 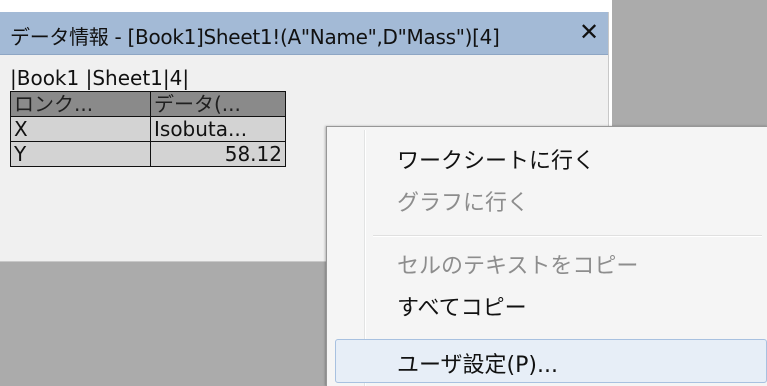 I want to click on menu-item-go-to-graph: グラフに行く, so click(x=463, y=201).